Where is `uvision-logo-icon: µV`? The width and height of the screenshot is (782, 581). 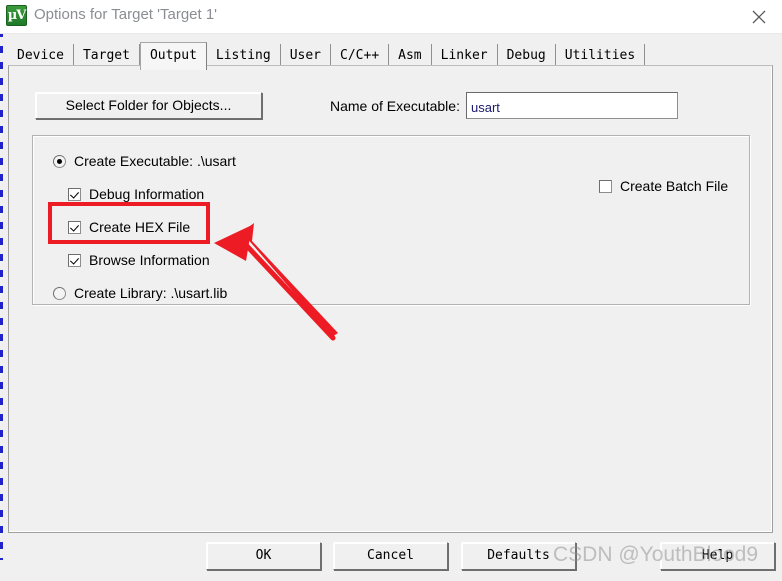 uvision-logo-icon: µV is located at coordinates (16, 15).